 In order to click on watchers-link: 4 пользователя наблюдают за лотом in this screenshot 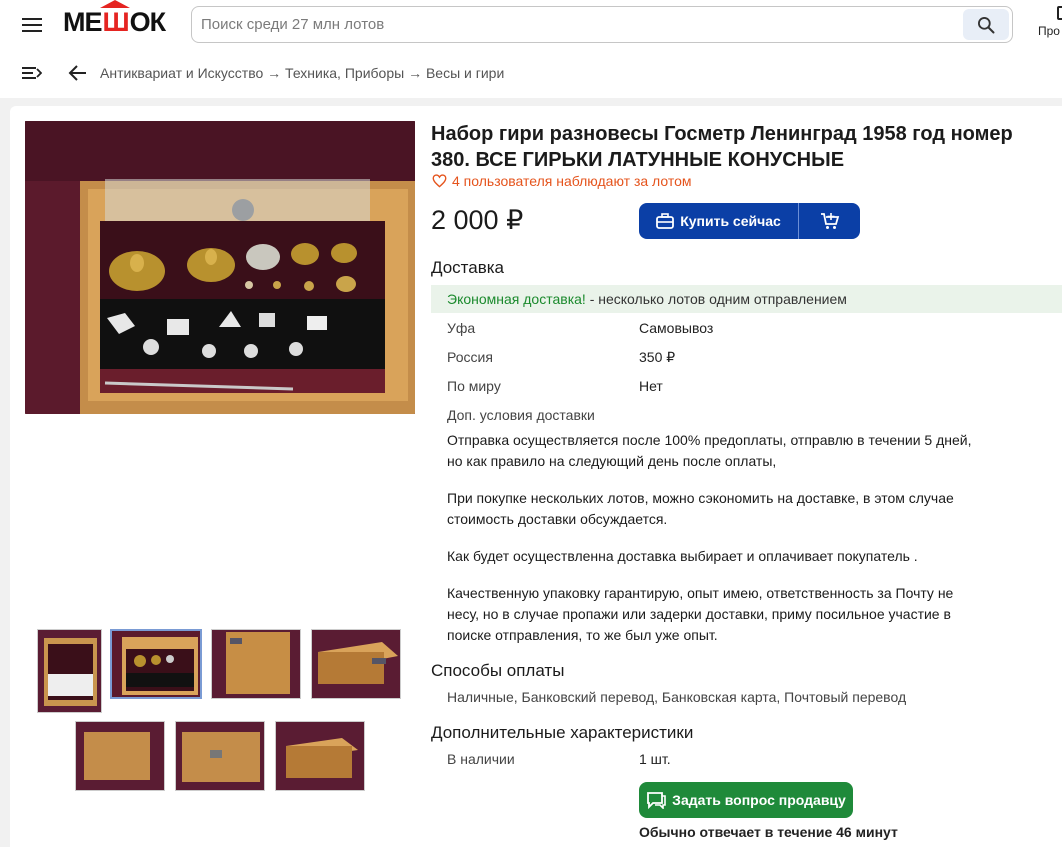, I will do `click(562, 181)`.